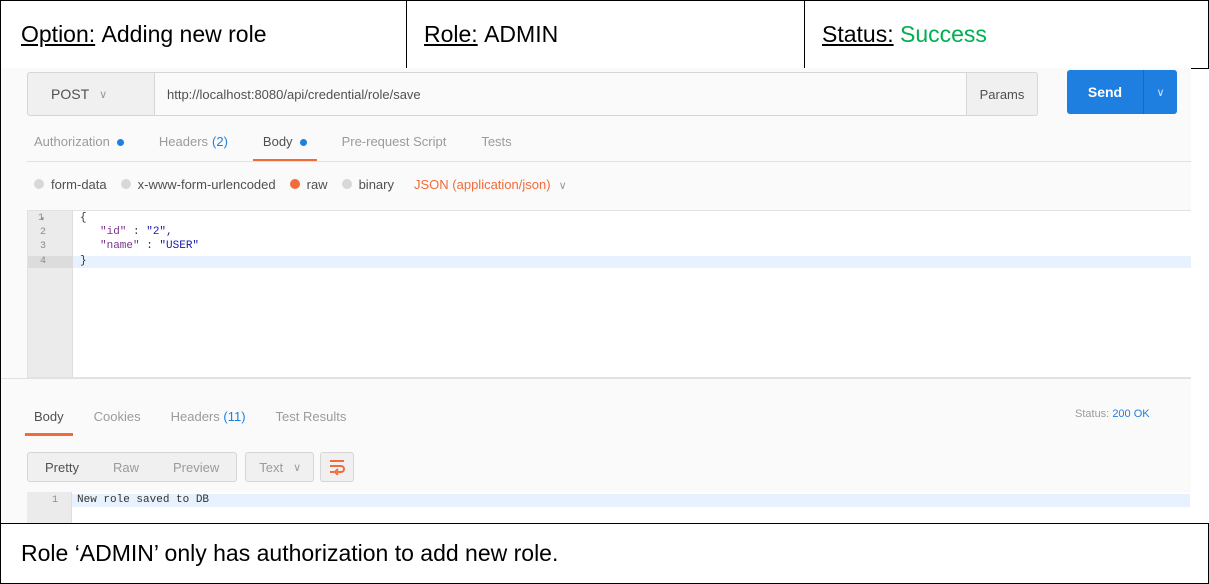  I want to click on view-raw-button: Raw, so click(126, 467).